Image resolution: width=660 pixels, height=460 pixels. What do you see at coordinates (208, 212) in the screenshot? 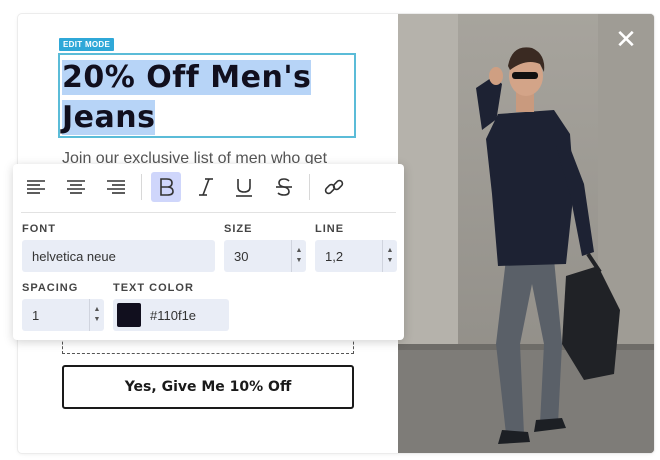
I see `toolbar-divider` at bounding box center [208, 212].